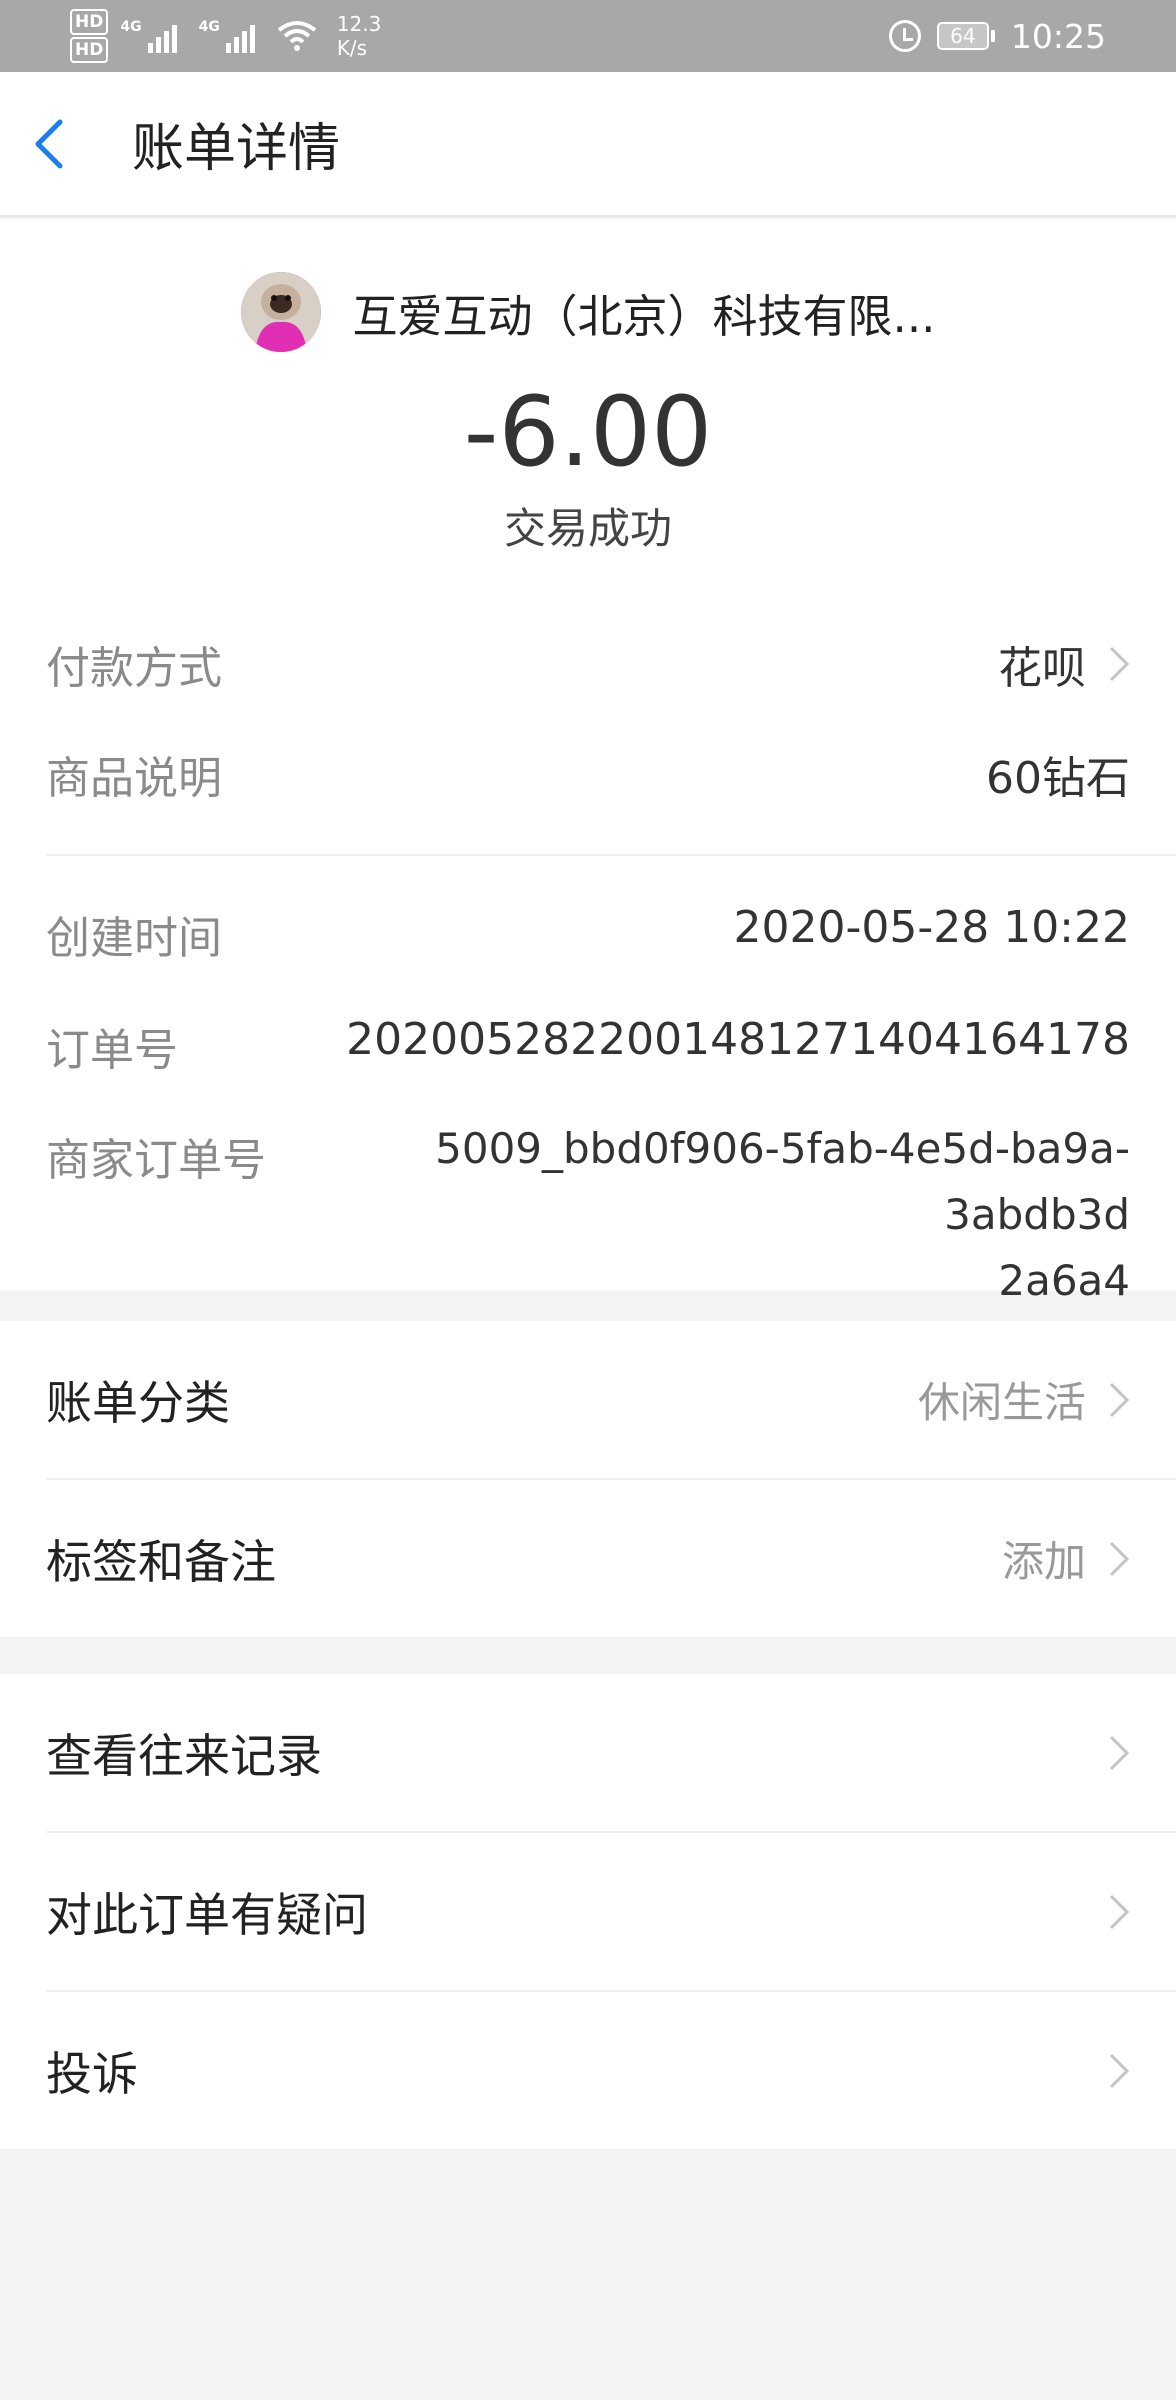 The image size is (1176, 2400). I want to click on nav-bar: 账单详情, so click(588, 144).